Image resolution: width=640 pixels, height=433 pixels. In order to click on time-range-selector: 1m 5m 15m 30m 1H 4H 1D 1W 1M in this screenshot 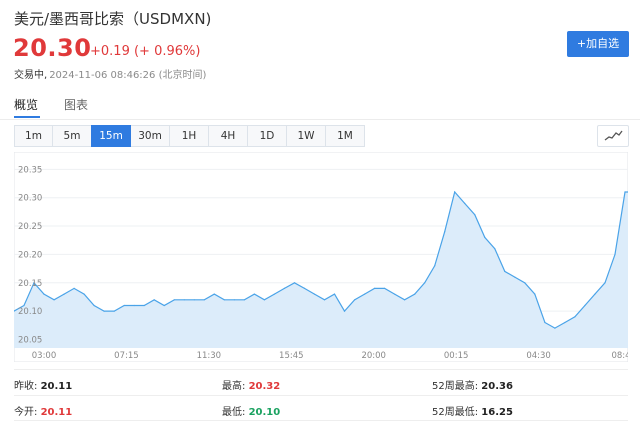, I will do `click(189, 136)`.